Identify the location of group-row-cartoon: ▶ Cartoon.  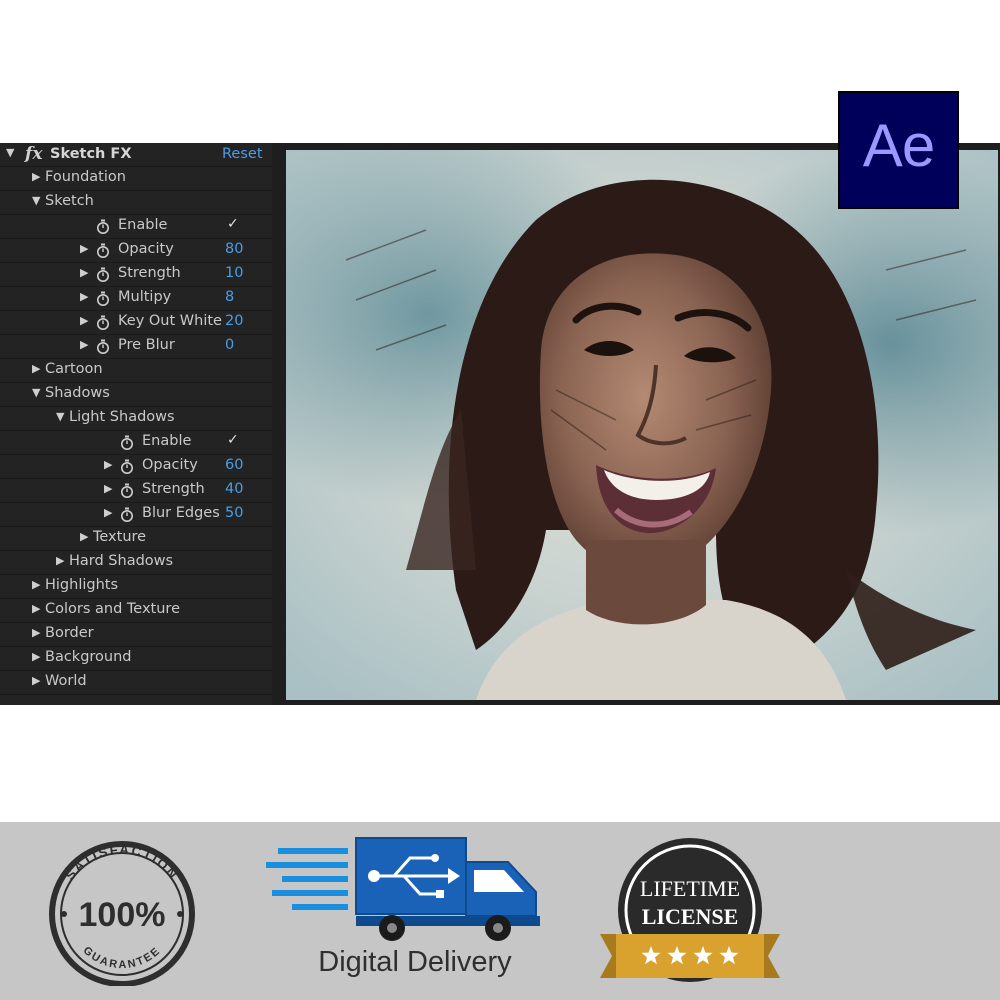
(136, 371).